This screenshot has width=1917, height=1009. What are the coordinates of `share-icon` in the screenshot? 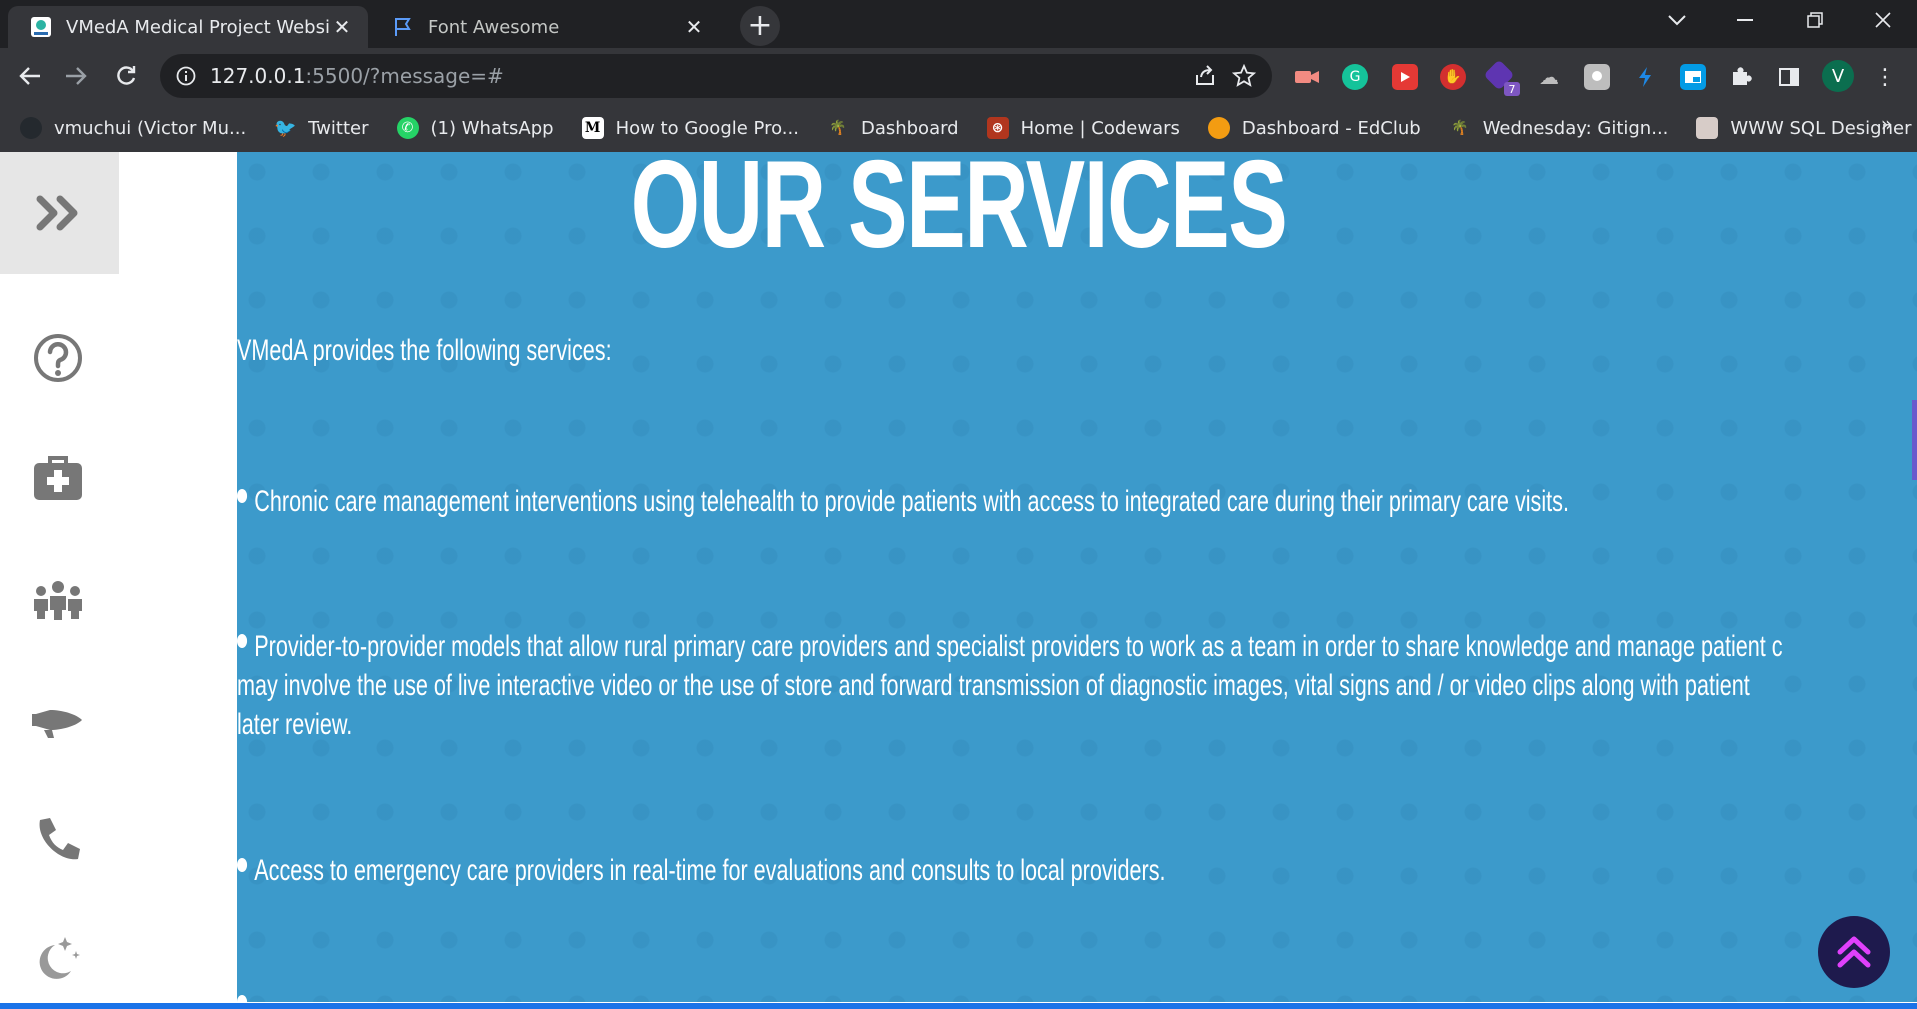 It's located at (1205, 76).